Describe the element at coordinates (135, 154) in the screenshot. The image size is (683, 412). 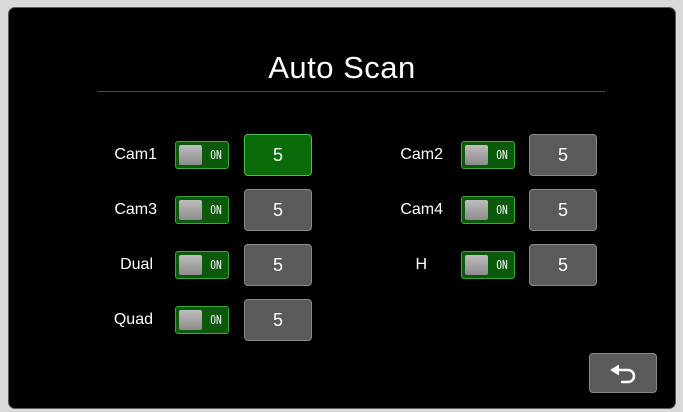
I see `label-cam1: Cam1` at that location.